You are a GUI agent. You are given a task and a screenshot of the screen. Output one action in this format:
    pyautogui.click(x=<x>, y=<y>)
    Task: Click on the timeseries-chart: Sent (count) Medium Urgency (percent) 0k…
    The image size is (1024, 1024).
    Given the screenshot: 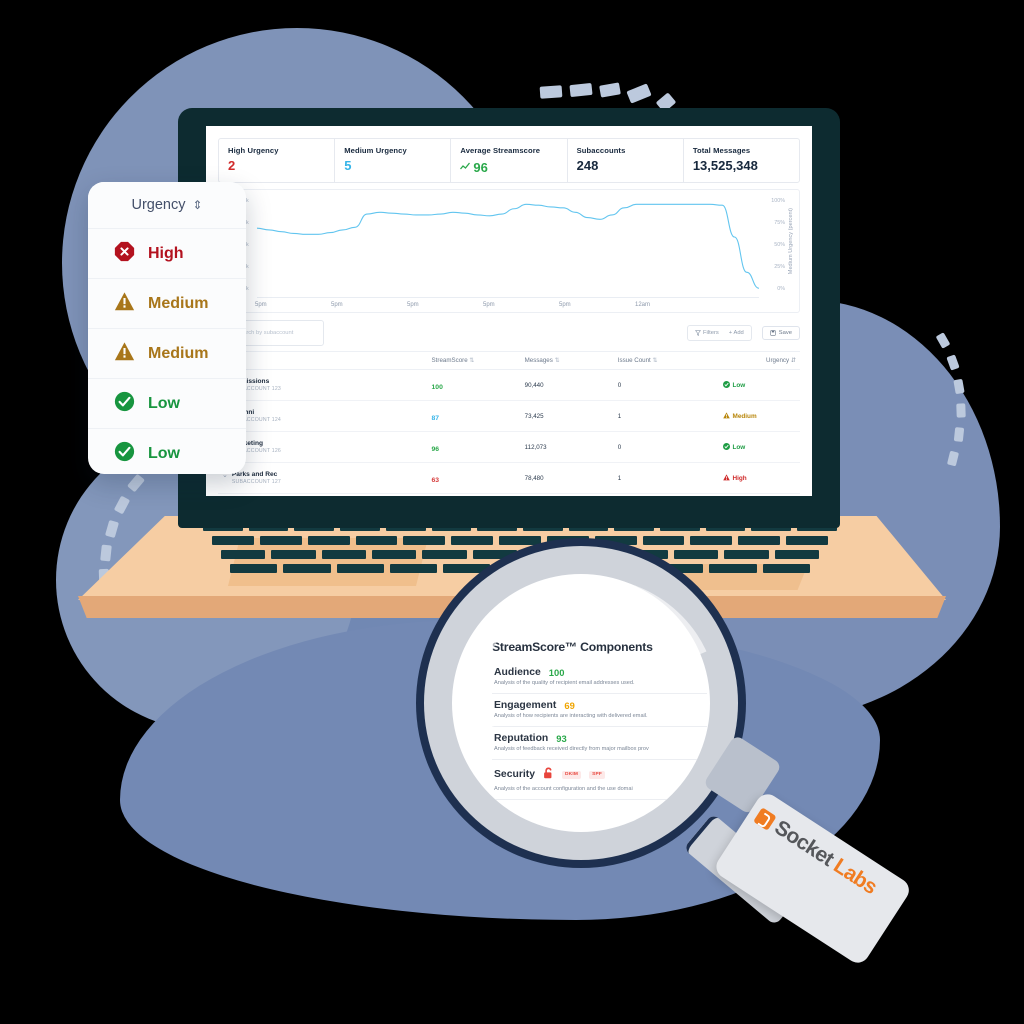 What is the action you would take?
    pyautogui.click(x=509, y=251)
    